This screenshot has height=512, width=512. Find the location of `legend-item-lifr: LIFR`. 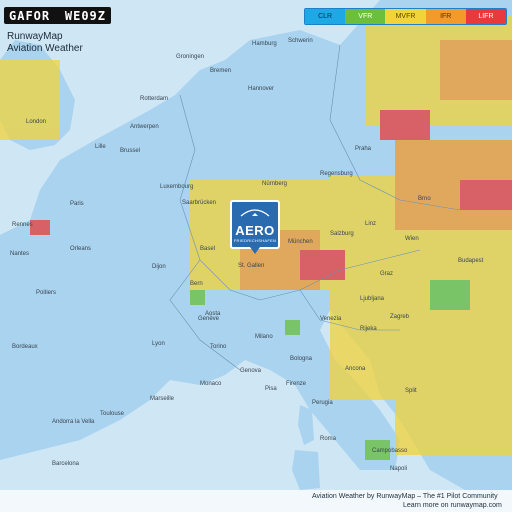

legend-item-lifr: LIFR is located at coordinates (485, 16).